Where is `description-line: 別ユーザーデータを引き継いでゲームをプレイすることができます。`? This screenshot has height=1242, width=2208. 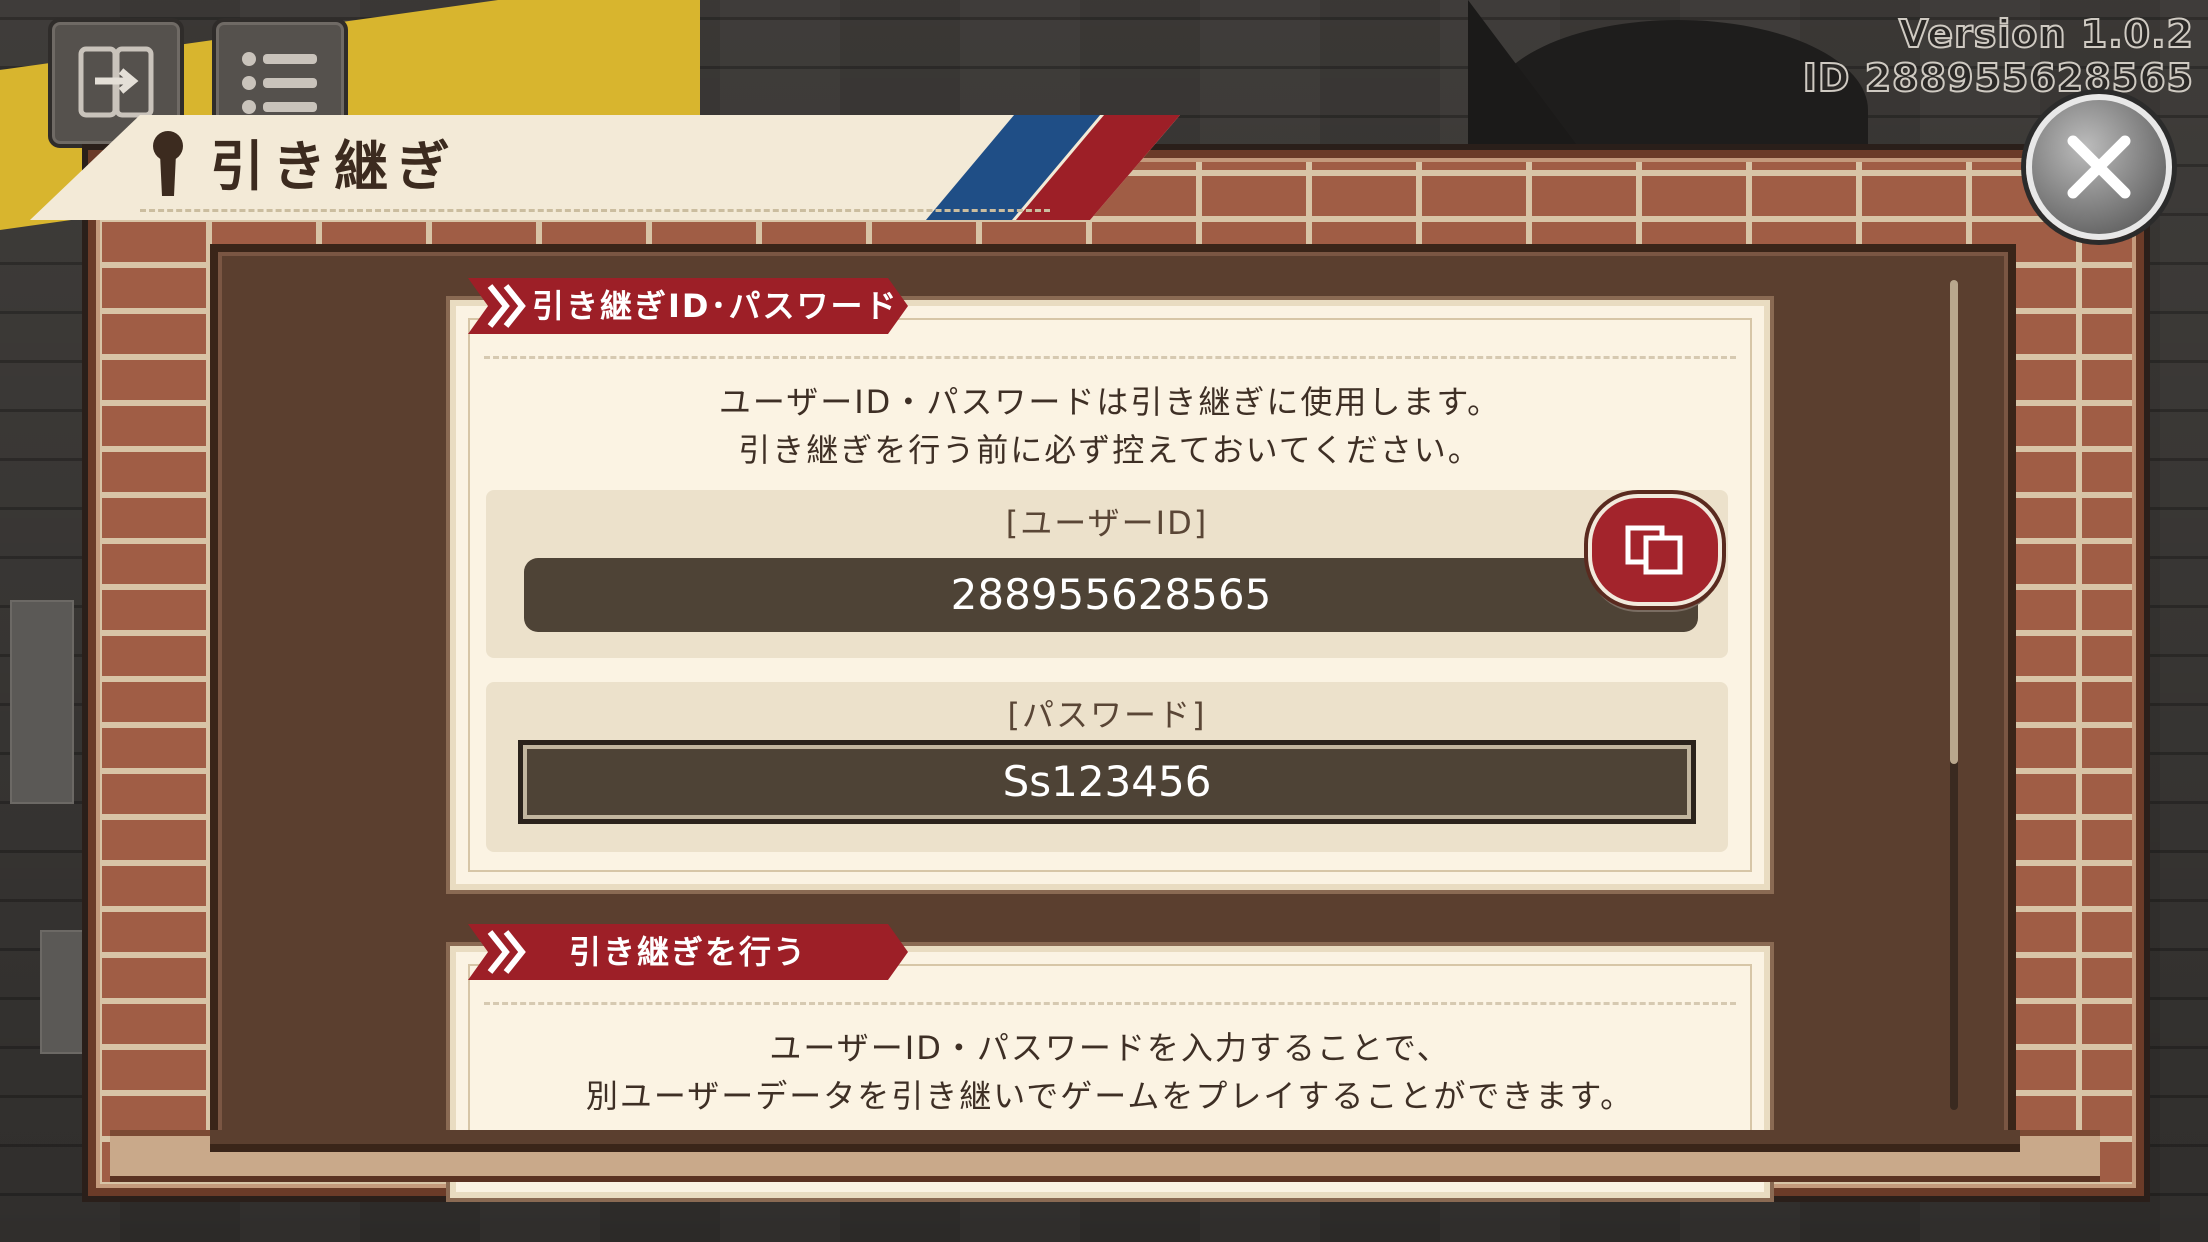 description-line: 別ユーザーデータを引き継いでゲームをプレイすることができます。 is located at coordinates (1110, 1096).